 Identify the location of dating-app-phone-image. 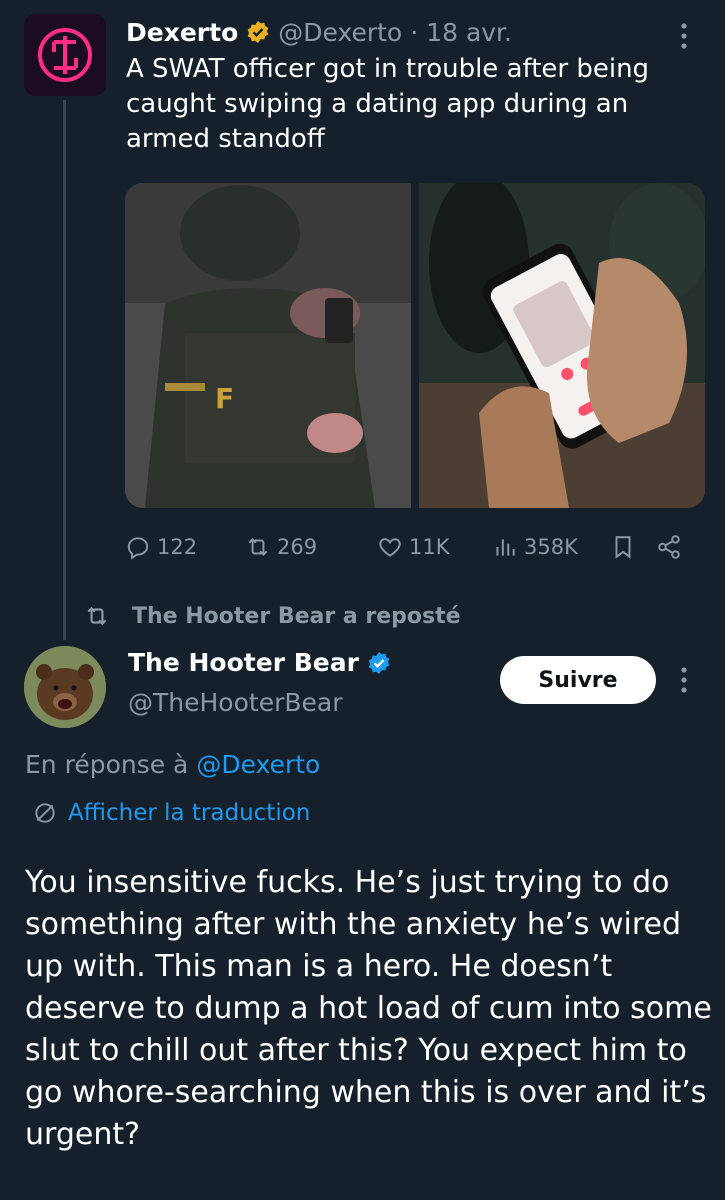
(562, 345).